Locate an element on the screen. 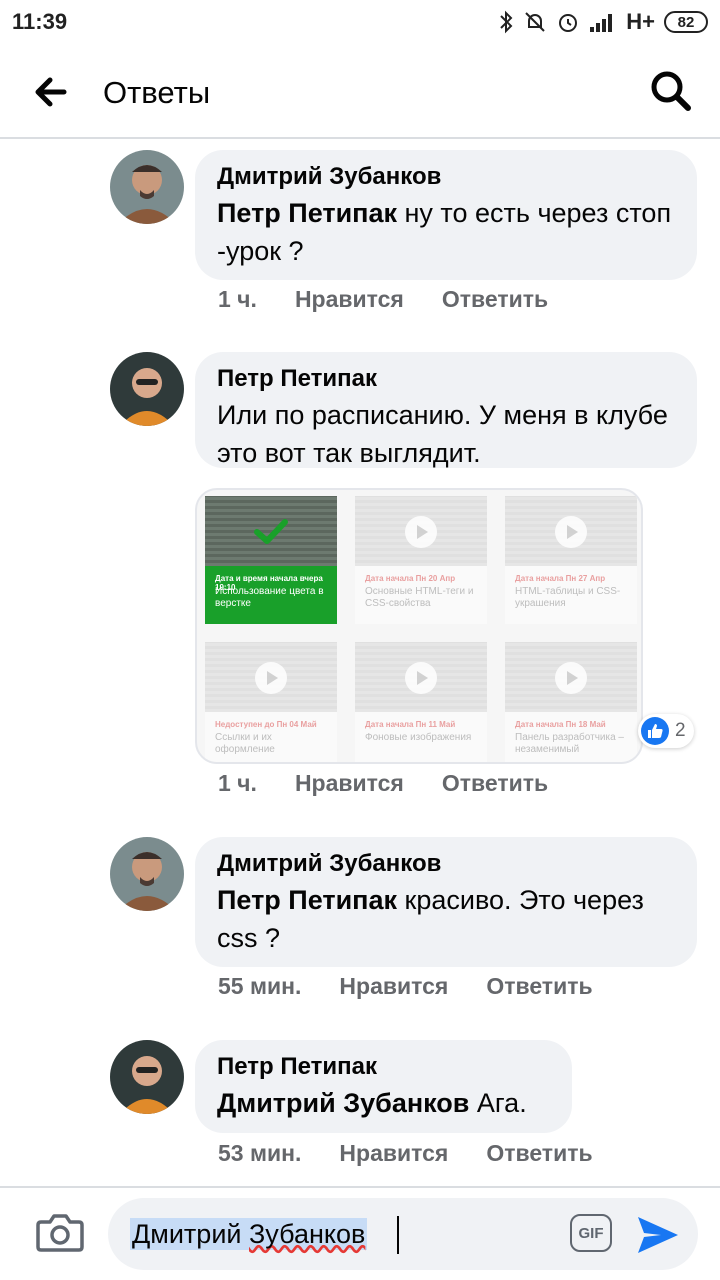 The width and height of the screenshot is (720, 1280). network-type: H+ is located at coordinates (640, 21).